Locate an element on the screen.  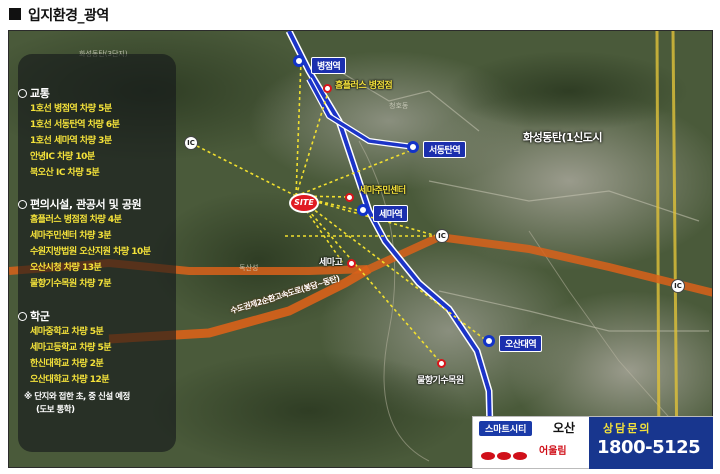
page-title: 입지환경_광역 is located at coordinates (68, 16).